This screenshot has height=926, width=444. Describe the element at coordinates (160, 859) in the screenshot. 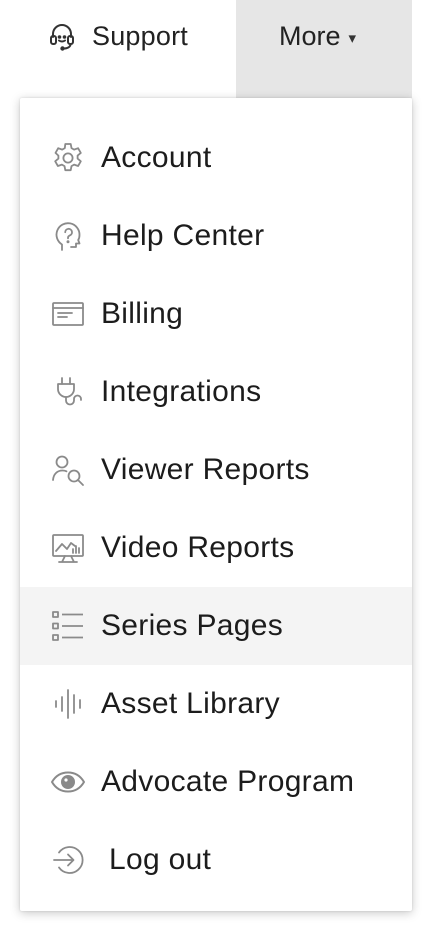

I see `menu-item-label: Log out` at that location.